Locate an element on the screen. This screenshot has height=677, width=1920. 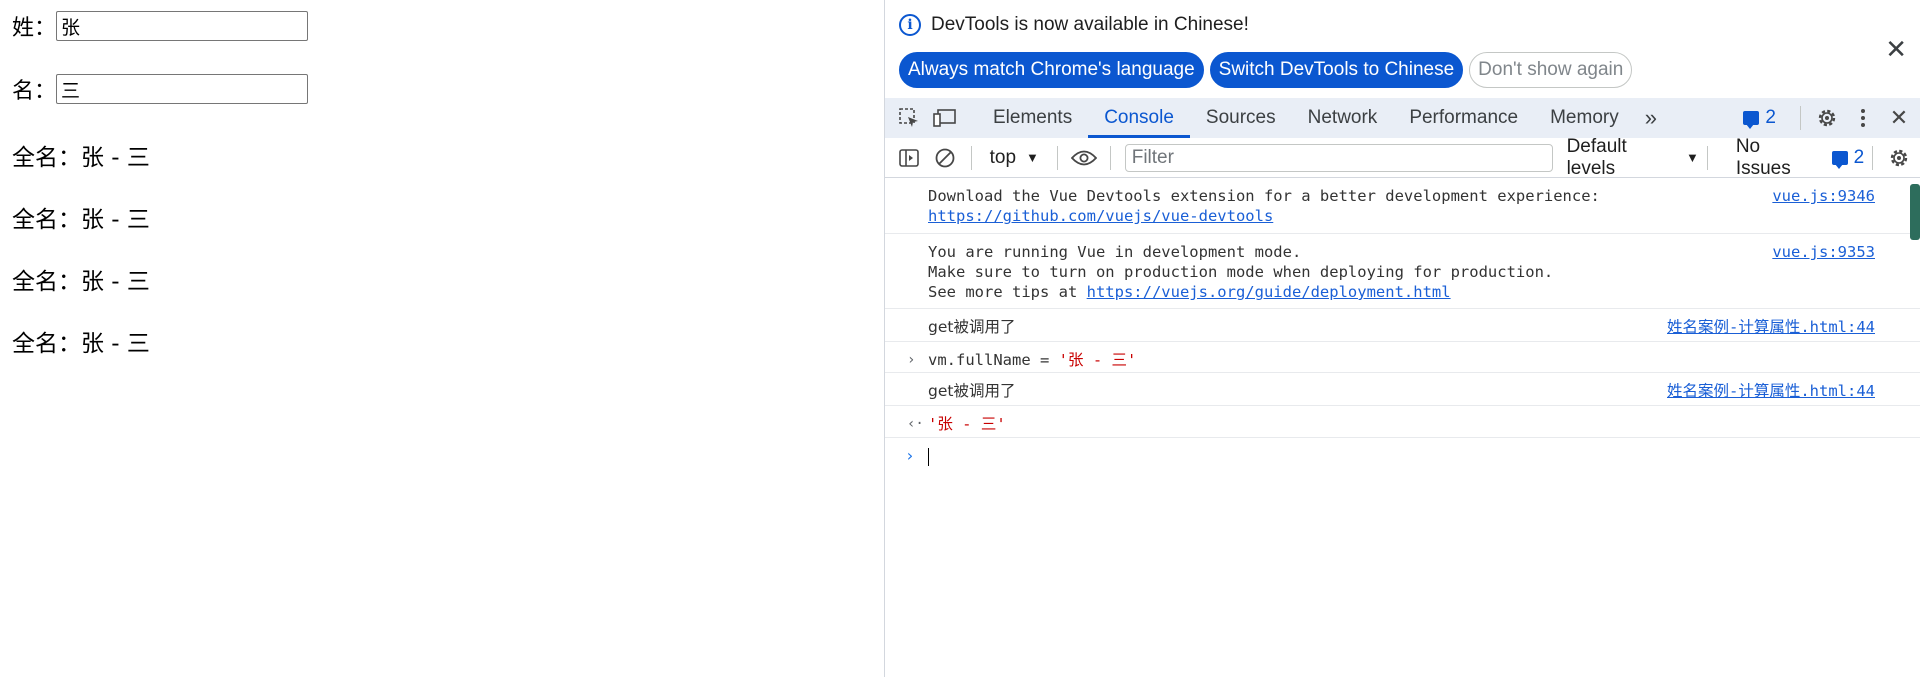
first-name-row: 名： is located at coordinates (160, 89).